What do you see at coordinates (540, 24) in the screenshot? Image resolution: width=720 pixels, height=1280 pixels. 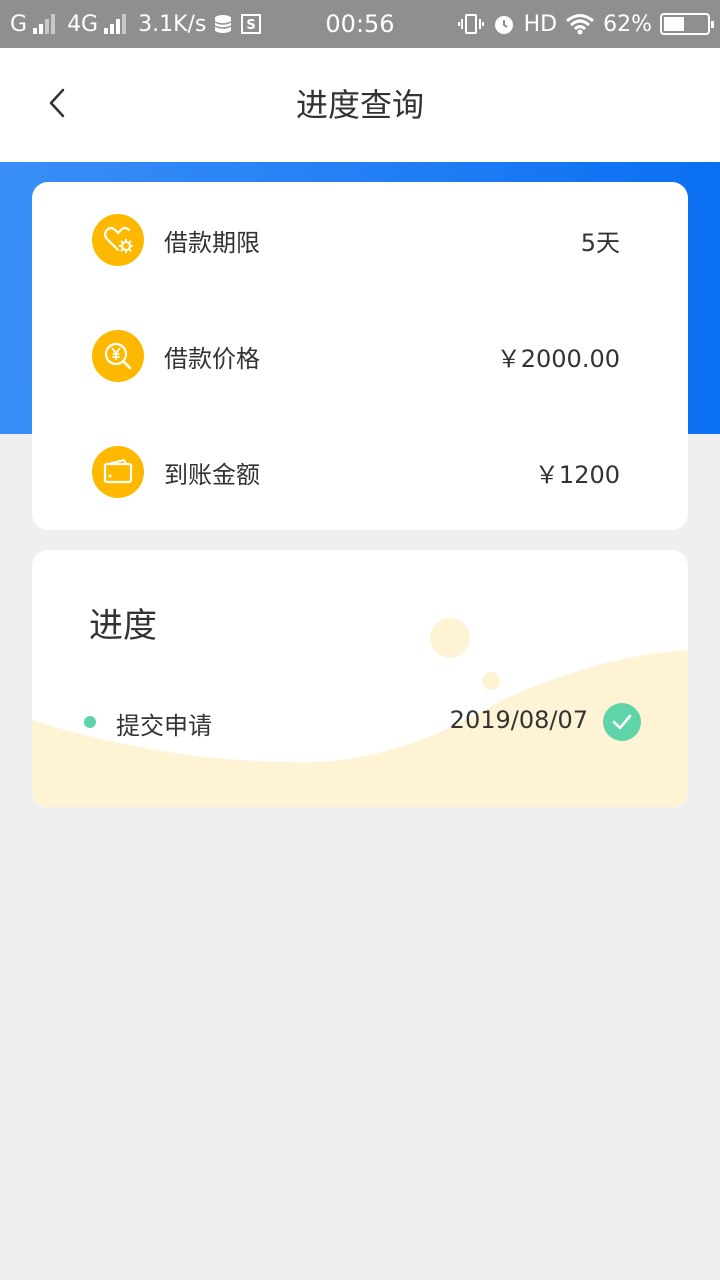 I see `hd-label: HD` at bounding box center [540, 24].